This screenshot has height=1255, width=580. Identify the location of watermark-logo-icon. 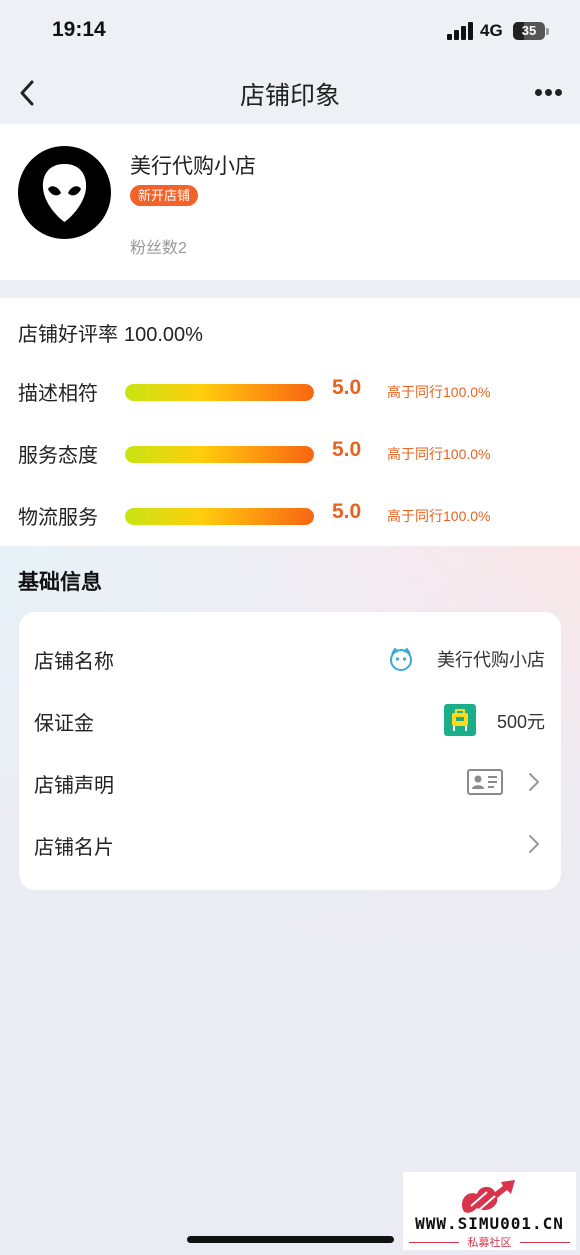
(488, 1196).